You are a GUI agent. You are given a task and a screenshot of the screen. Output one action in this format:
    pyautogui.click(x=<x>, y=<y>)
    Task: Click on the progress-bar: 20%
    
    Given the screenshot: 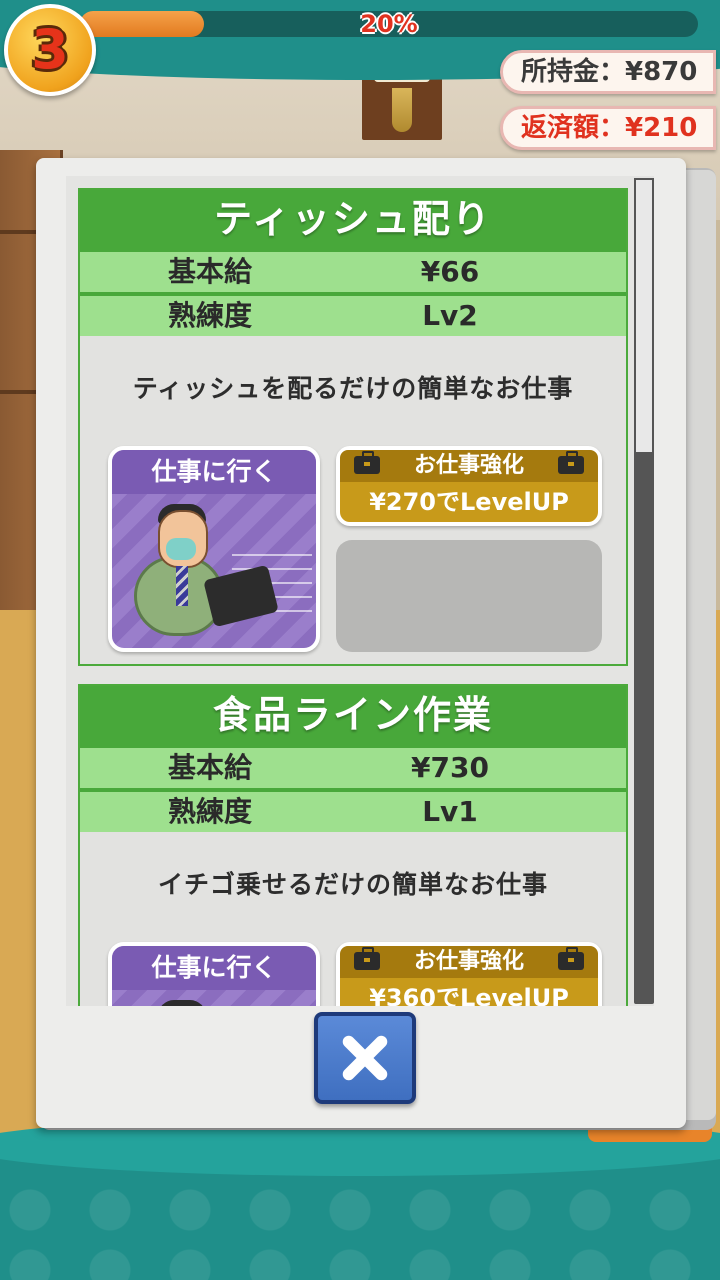 What is the action you would take?
    pyautogui.click(x=389, y=24)
    